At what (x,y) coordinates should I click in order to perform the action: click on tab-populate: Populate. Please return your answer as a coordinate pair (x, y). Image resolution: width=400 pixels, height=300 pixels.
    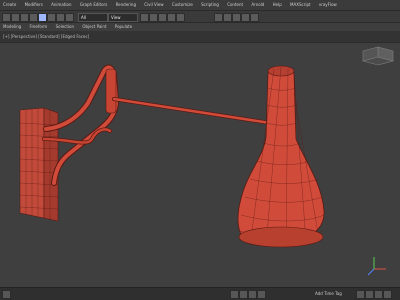
    Looking at the image, I should click on (123, 26).